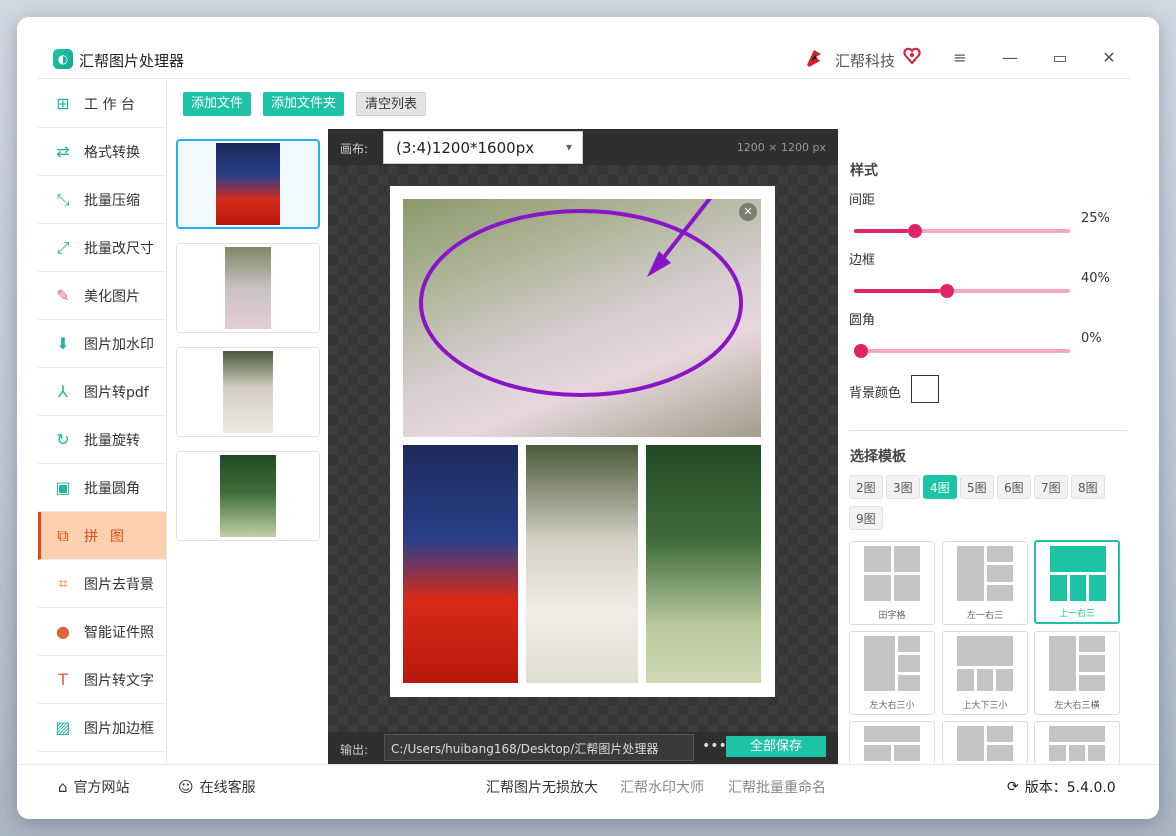 The height and width of the screenshot is (836, 1176). I want to click on brand-name: 汇帮科技, so click(865, 61).